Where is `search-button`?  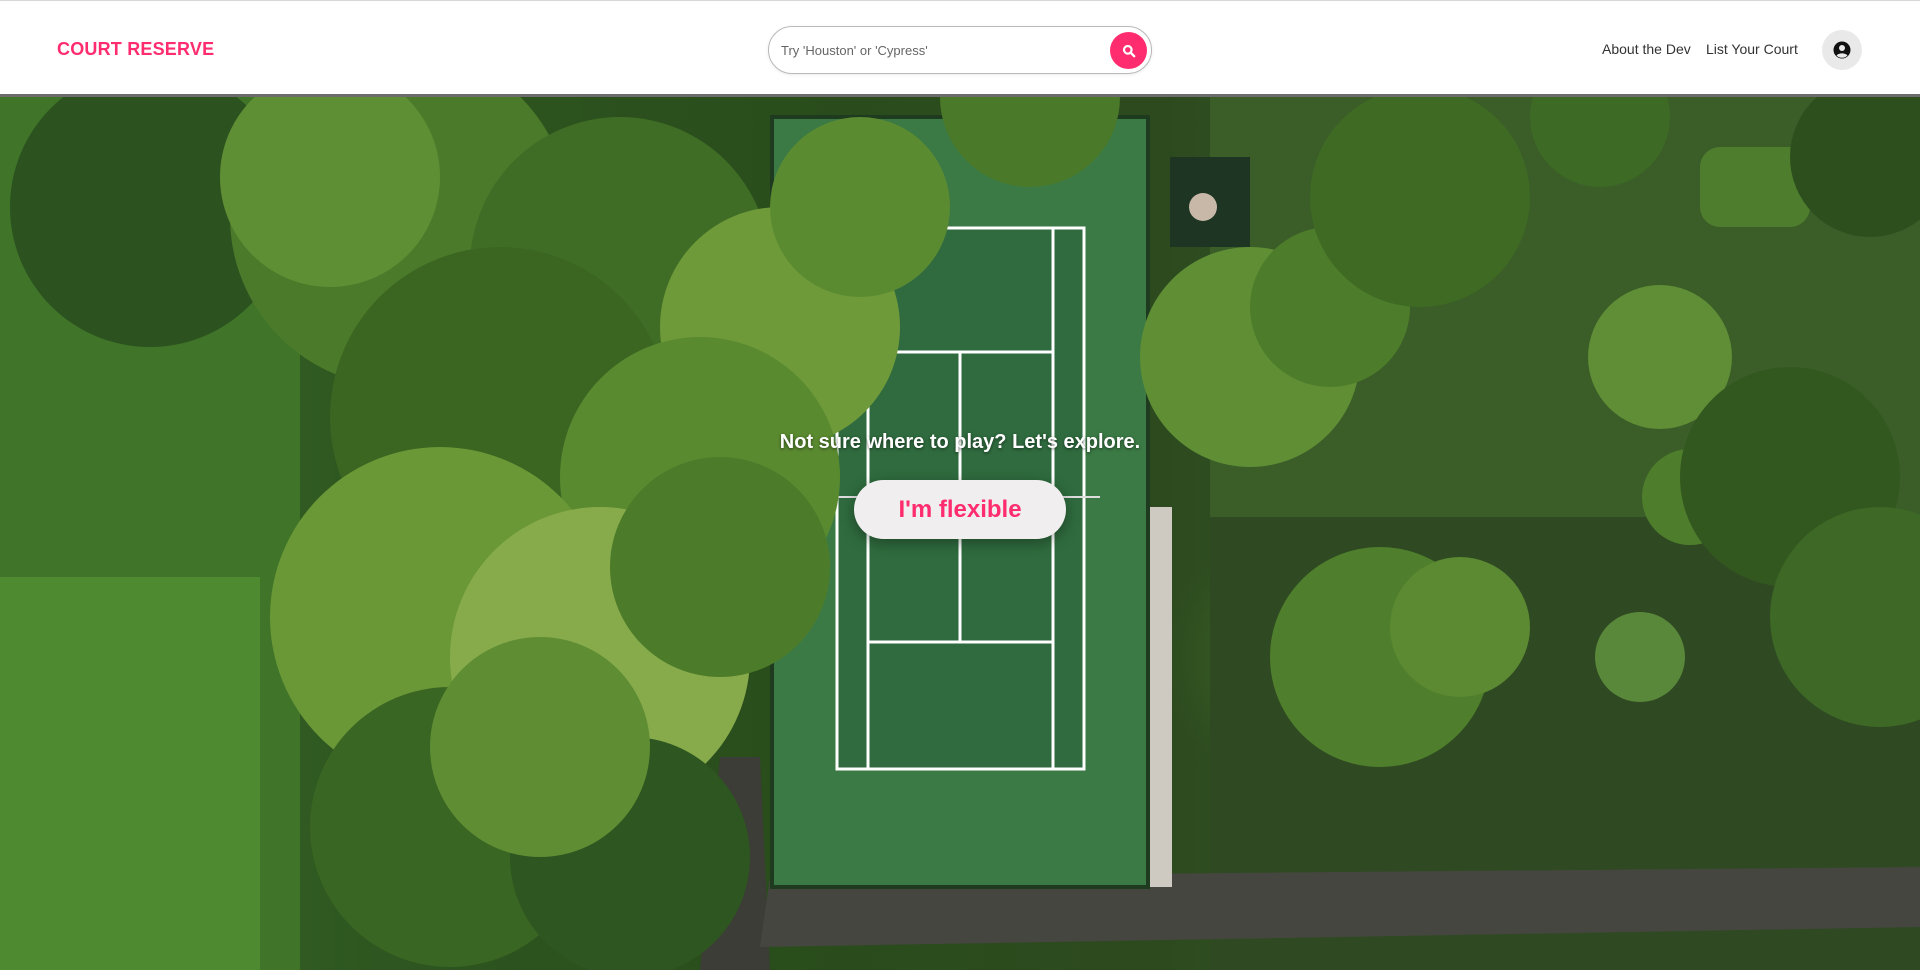 search-button is located at coordinates (1128, 50).